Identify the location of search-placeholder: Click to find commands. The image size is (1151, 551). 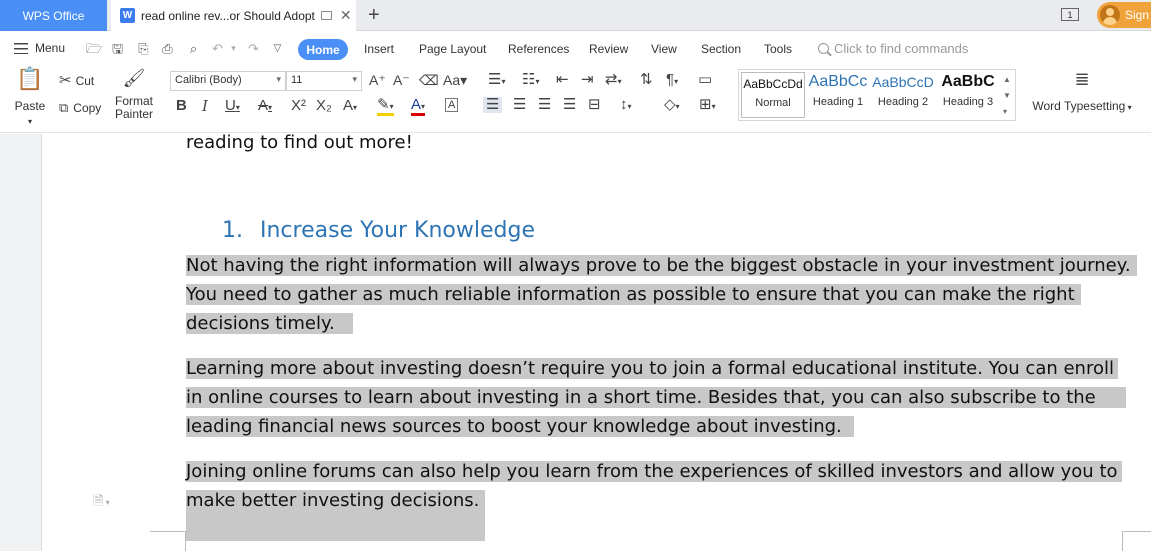
(901, 48).